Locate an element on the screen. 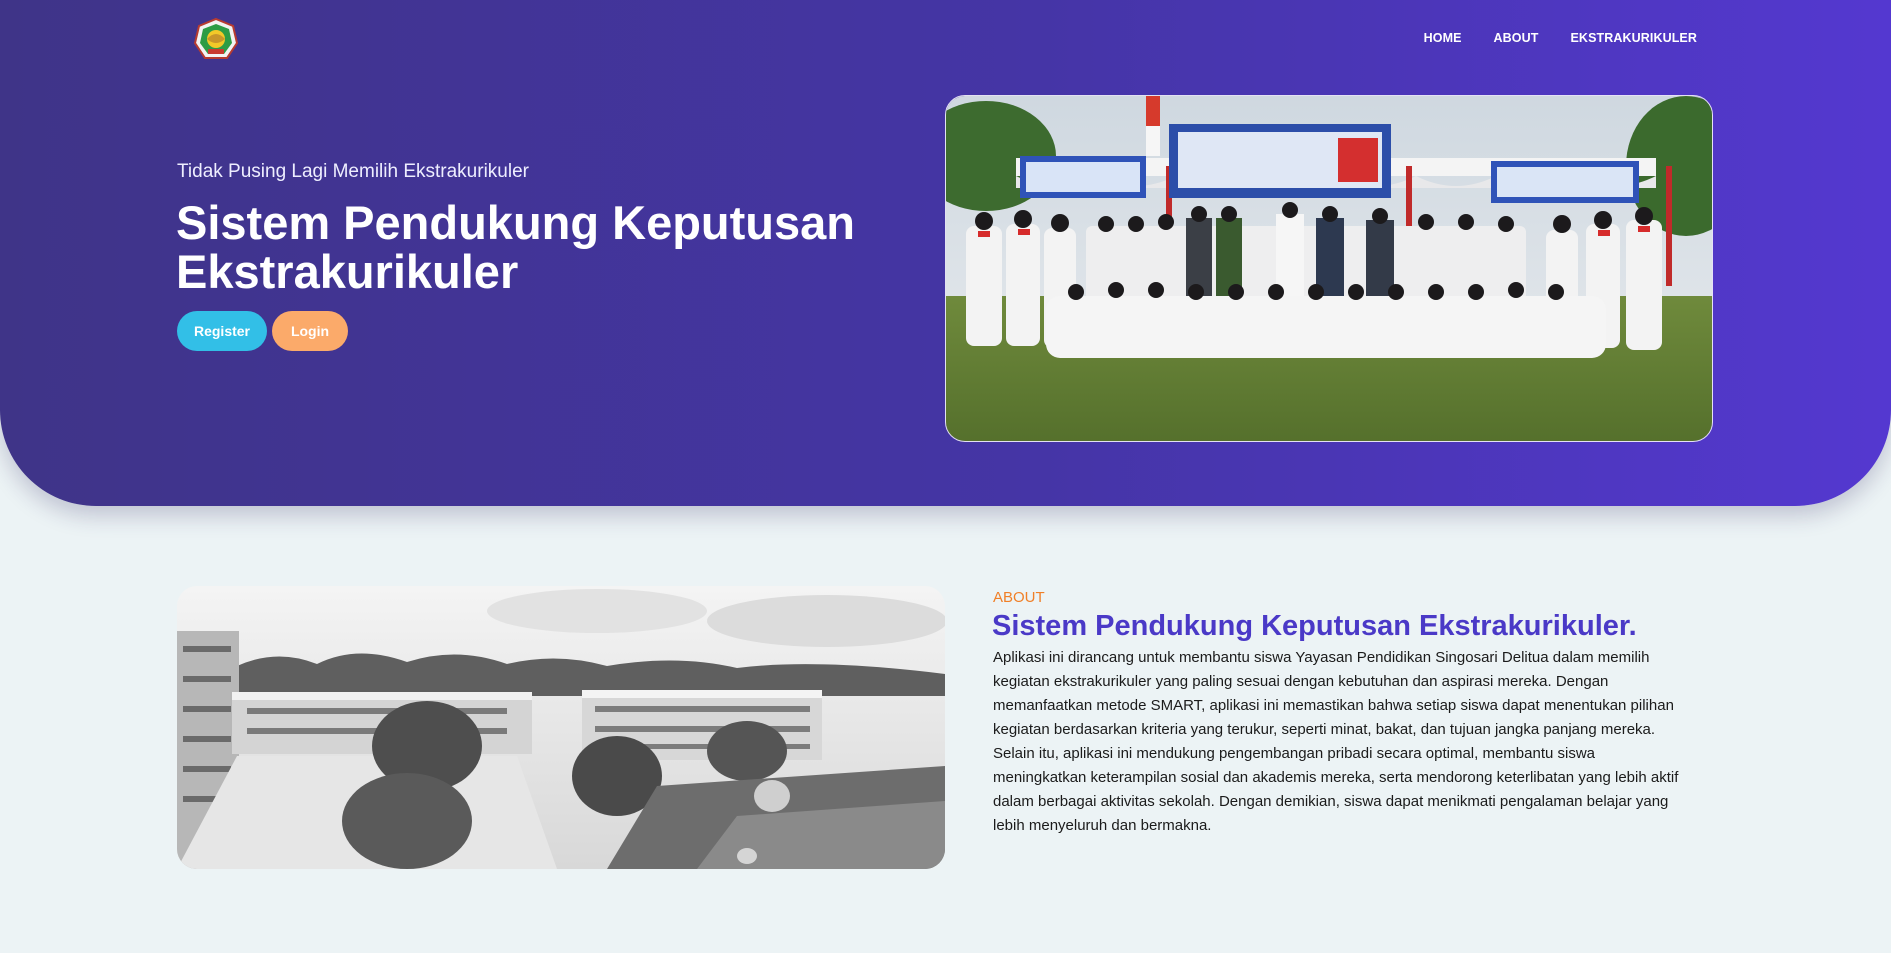 Image resolution: width=1891 pixels, height=953 pixels. login-button: Login is located at coordinates (310, 331).